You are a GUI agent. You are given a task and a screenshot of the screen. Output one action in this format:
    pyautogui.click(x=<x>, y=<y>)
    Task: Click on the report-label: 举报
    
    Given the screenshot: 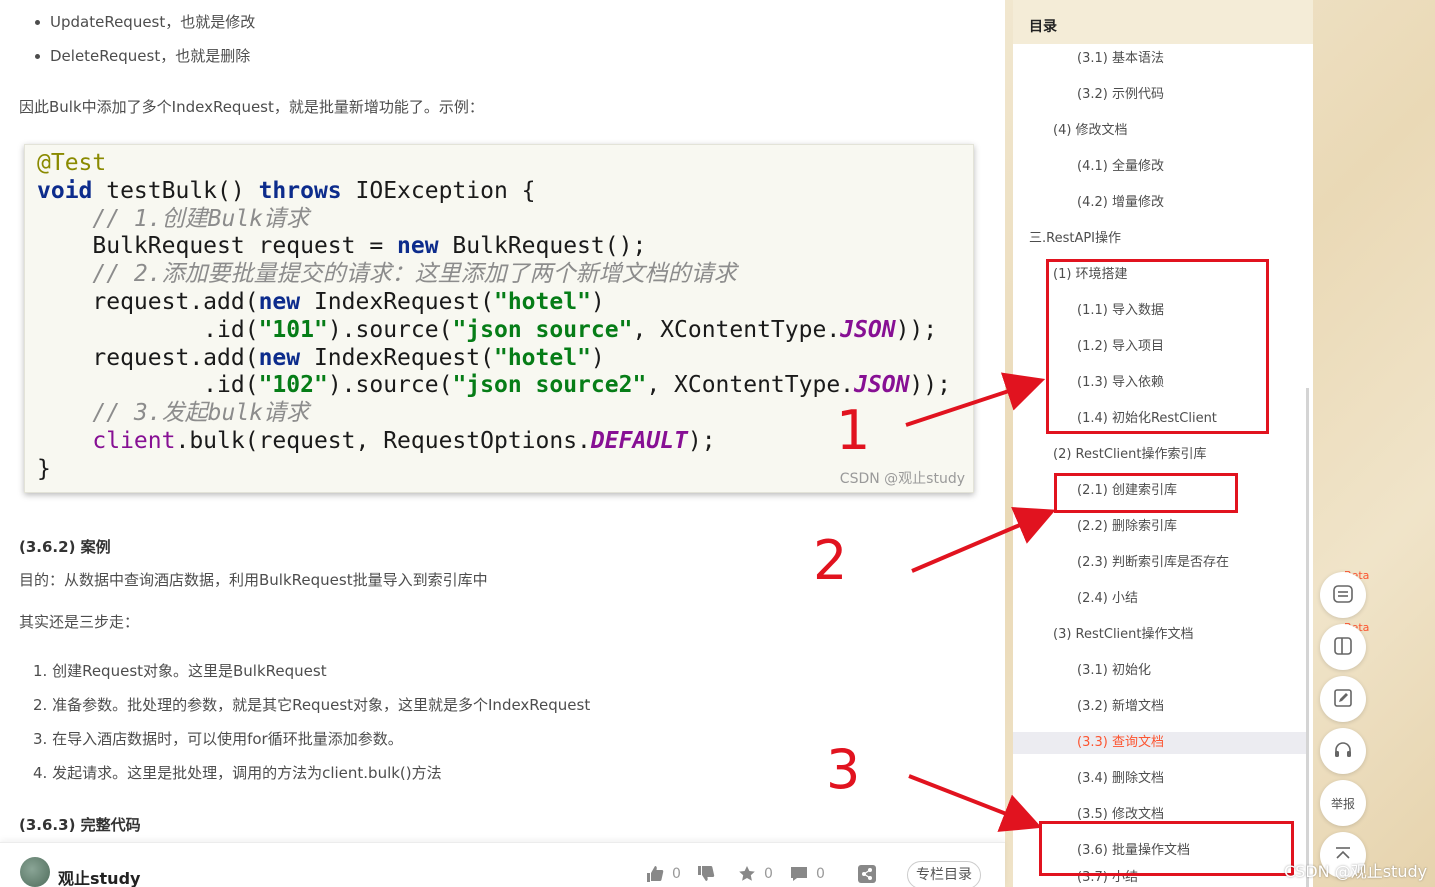 What is the action you would take?
    pyautogui.click(x=1342, y=803)
    